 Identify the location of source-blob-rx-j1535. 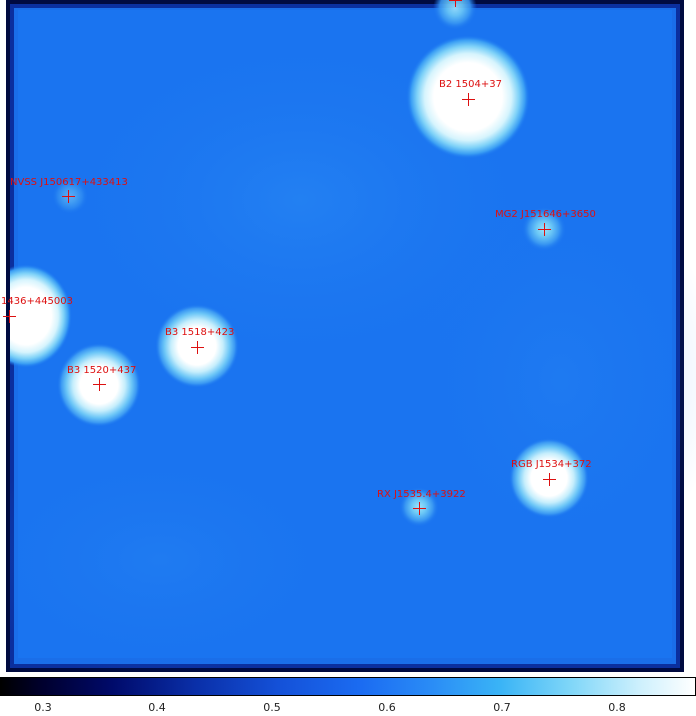
(419, 507).